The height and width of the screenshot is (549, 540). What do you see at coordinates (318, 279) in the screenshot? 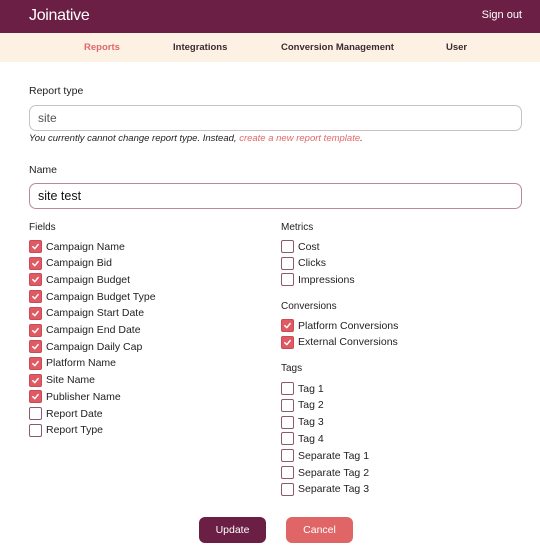
I see `metrics-checkbox-row: Impressions` at bounding box center [318, 279].